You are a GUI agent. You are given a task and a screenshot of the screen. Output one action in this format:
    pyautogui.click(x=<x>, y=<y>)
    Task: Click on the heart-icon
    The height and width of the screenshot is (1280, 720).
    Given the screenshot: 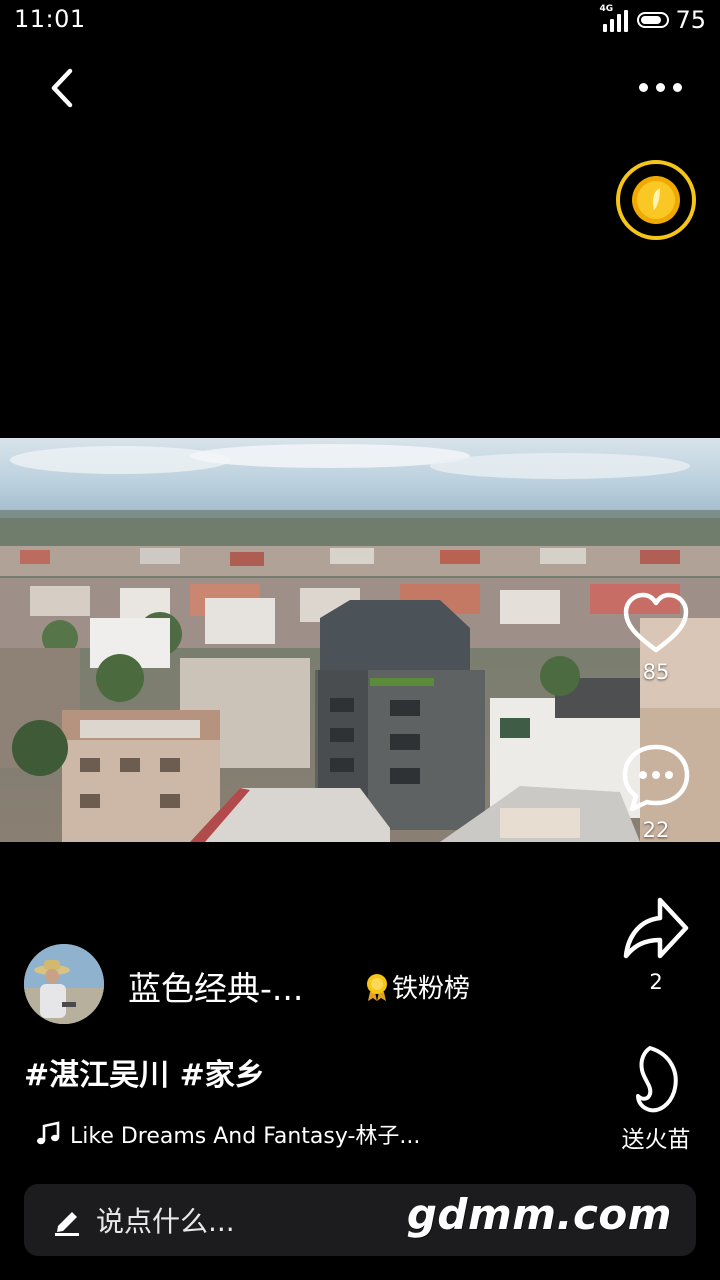 What is the action you would take?
    pyautogui.click(x=656, y=622)
    